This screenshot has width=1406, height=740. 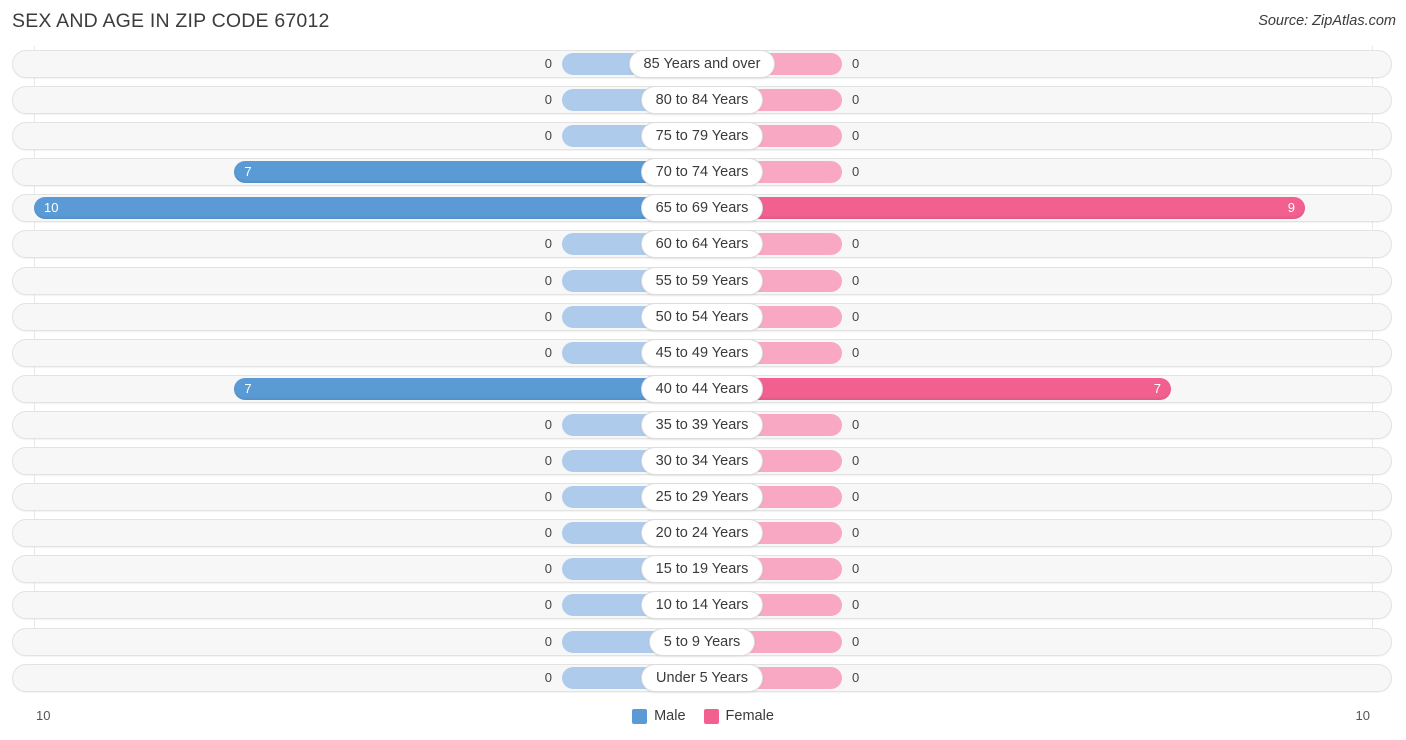 I want to click on pyramid-row: 0 0 10 to 14 Years, so click(x=703, y=605).